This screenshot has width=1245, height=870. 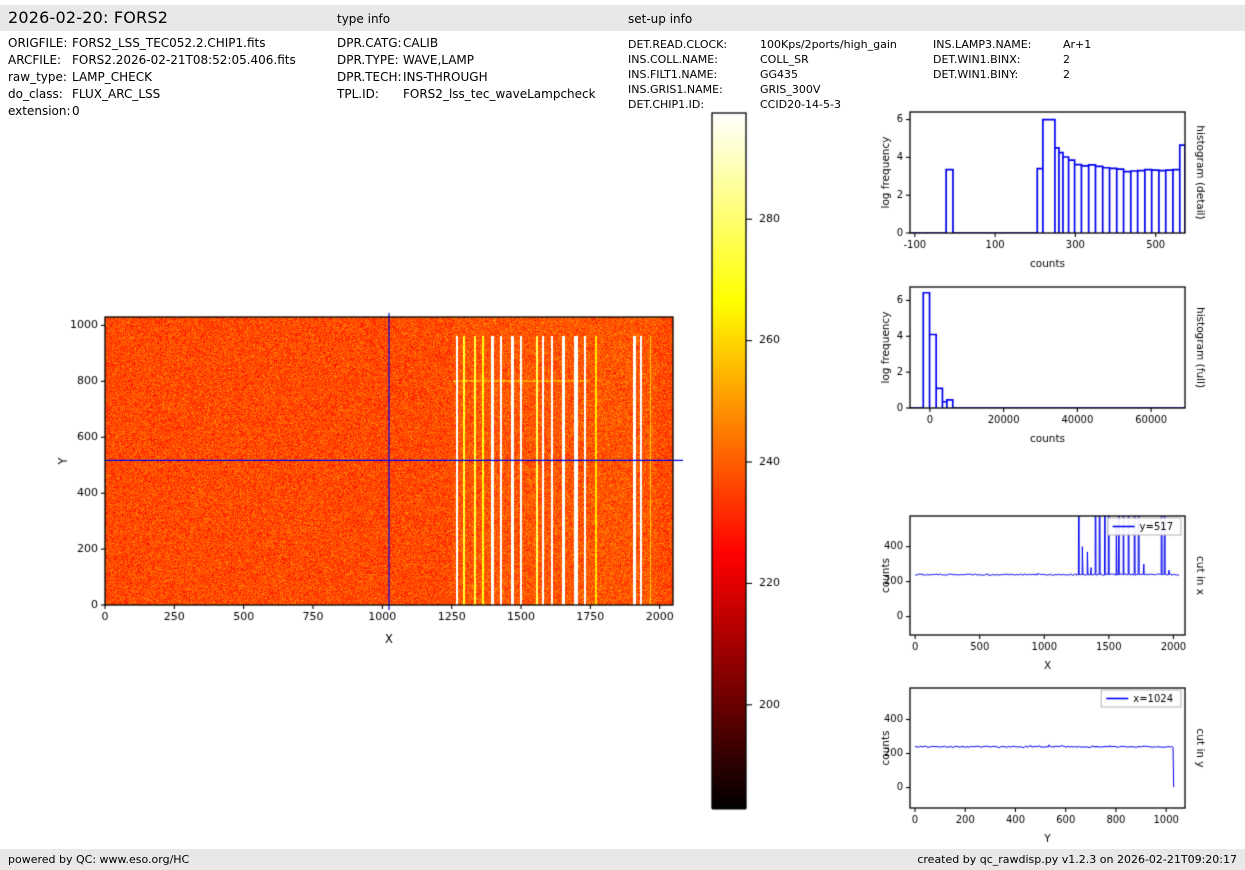 I want to click on info-label: INS.GRIS1.NAME:, so click(x=675, y=89).